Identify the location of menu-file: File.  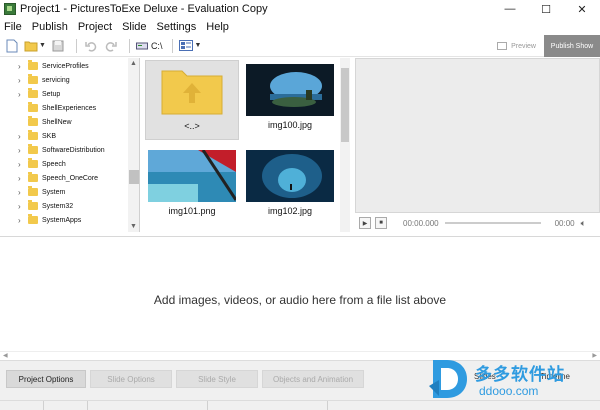
(13, 27).